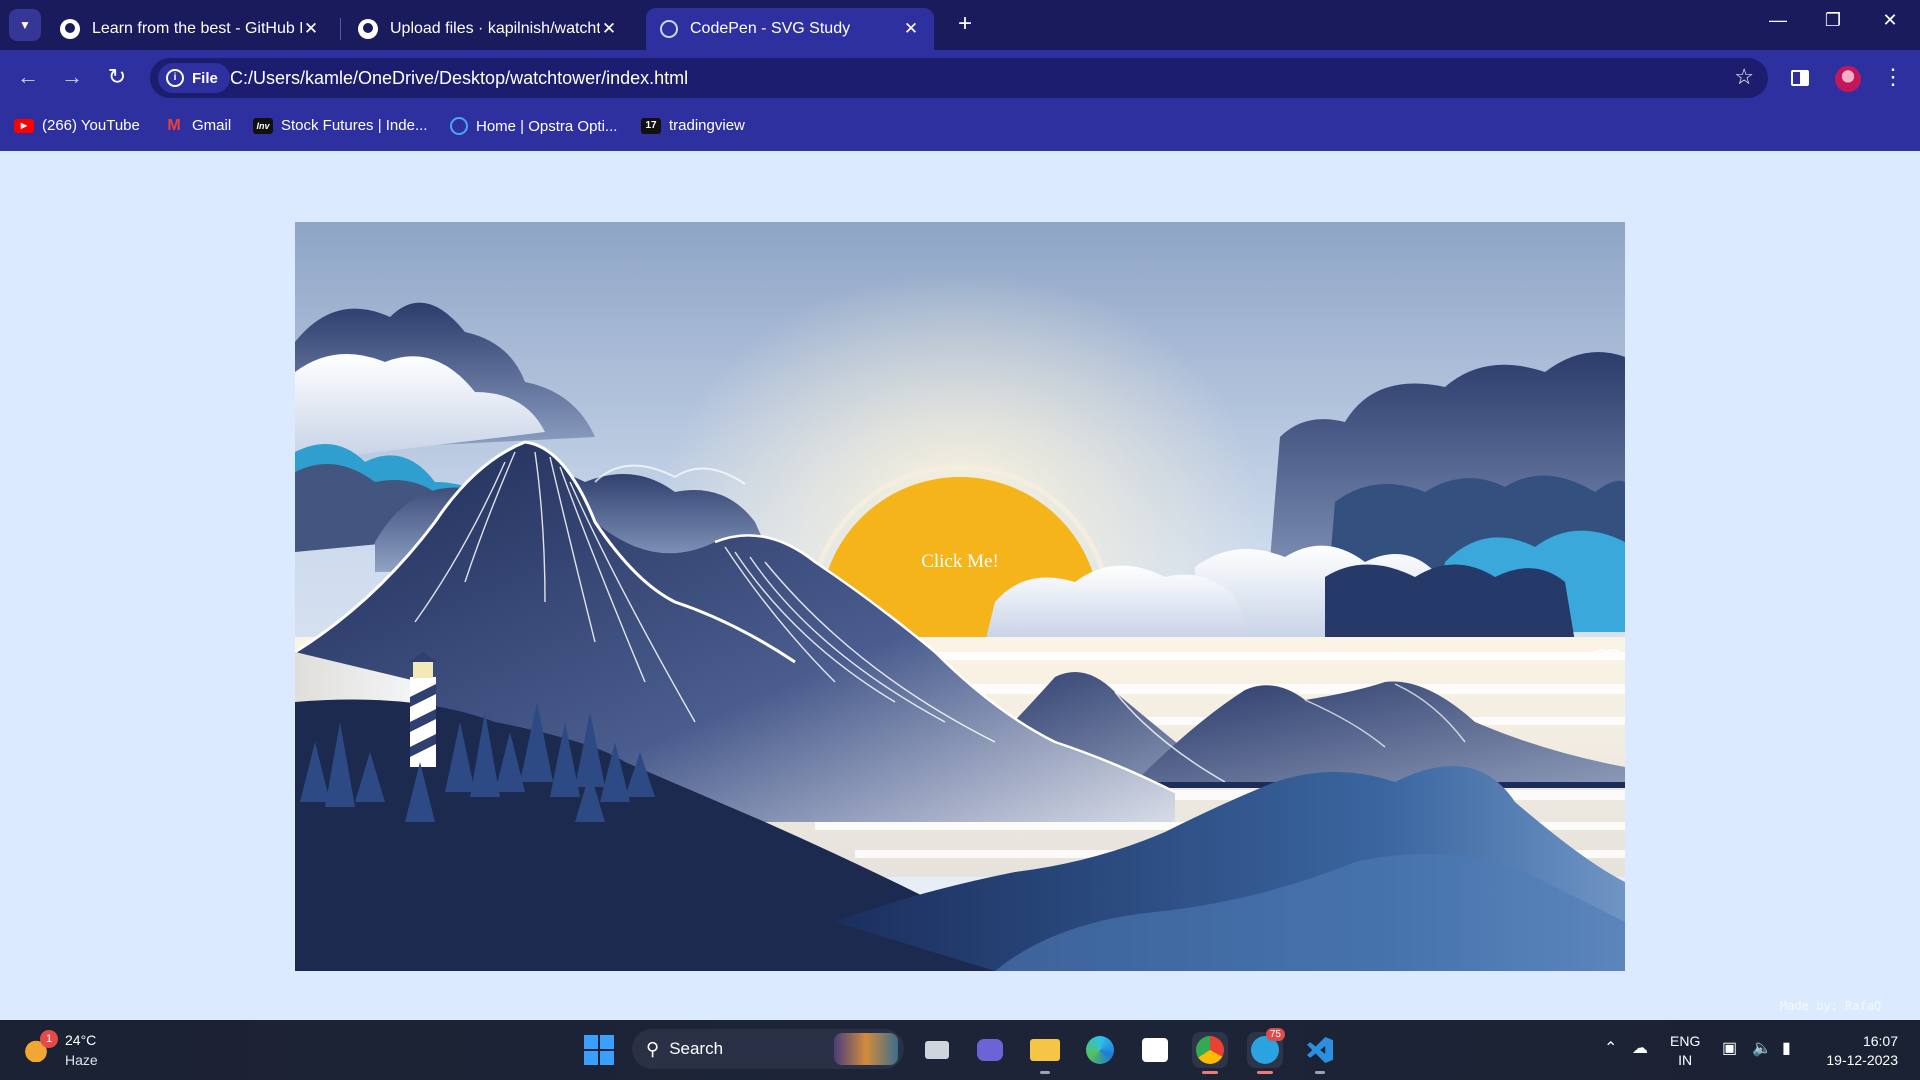  I want to click on volume-icon: 🔈, so click(1762, 1048).